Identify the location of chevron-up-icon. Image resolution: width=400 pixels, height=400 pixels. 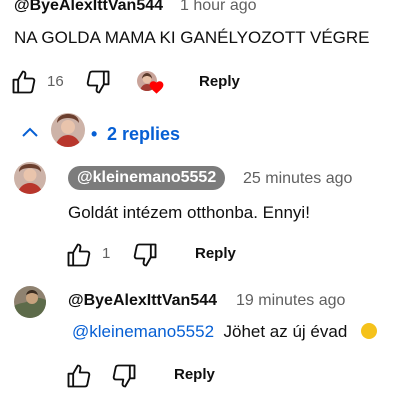
(30, 132).